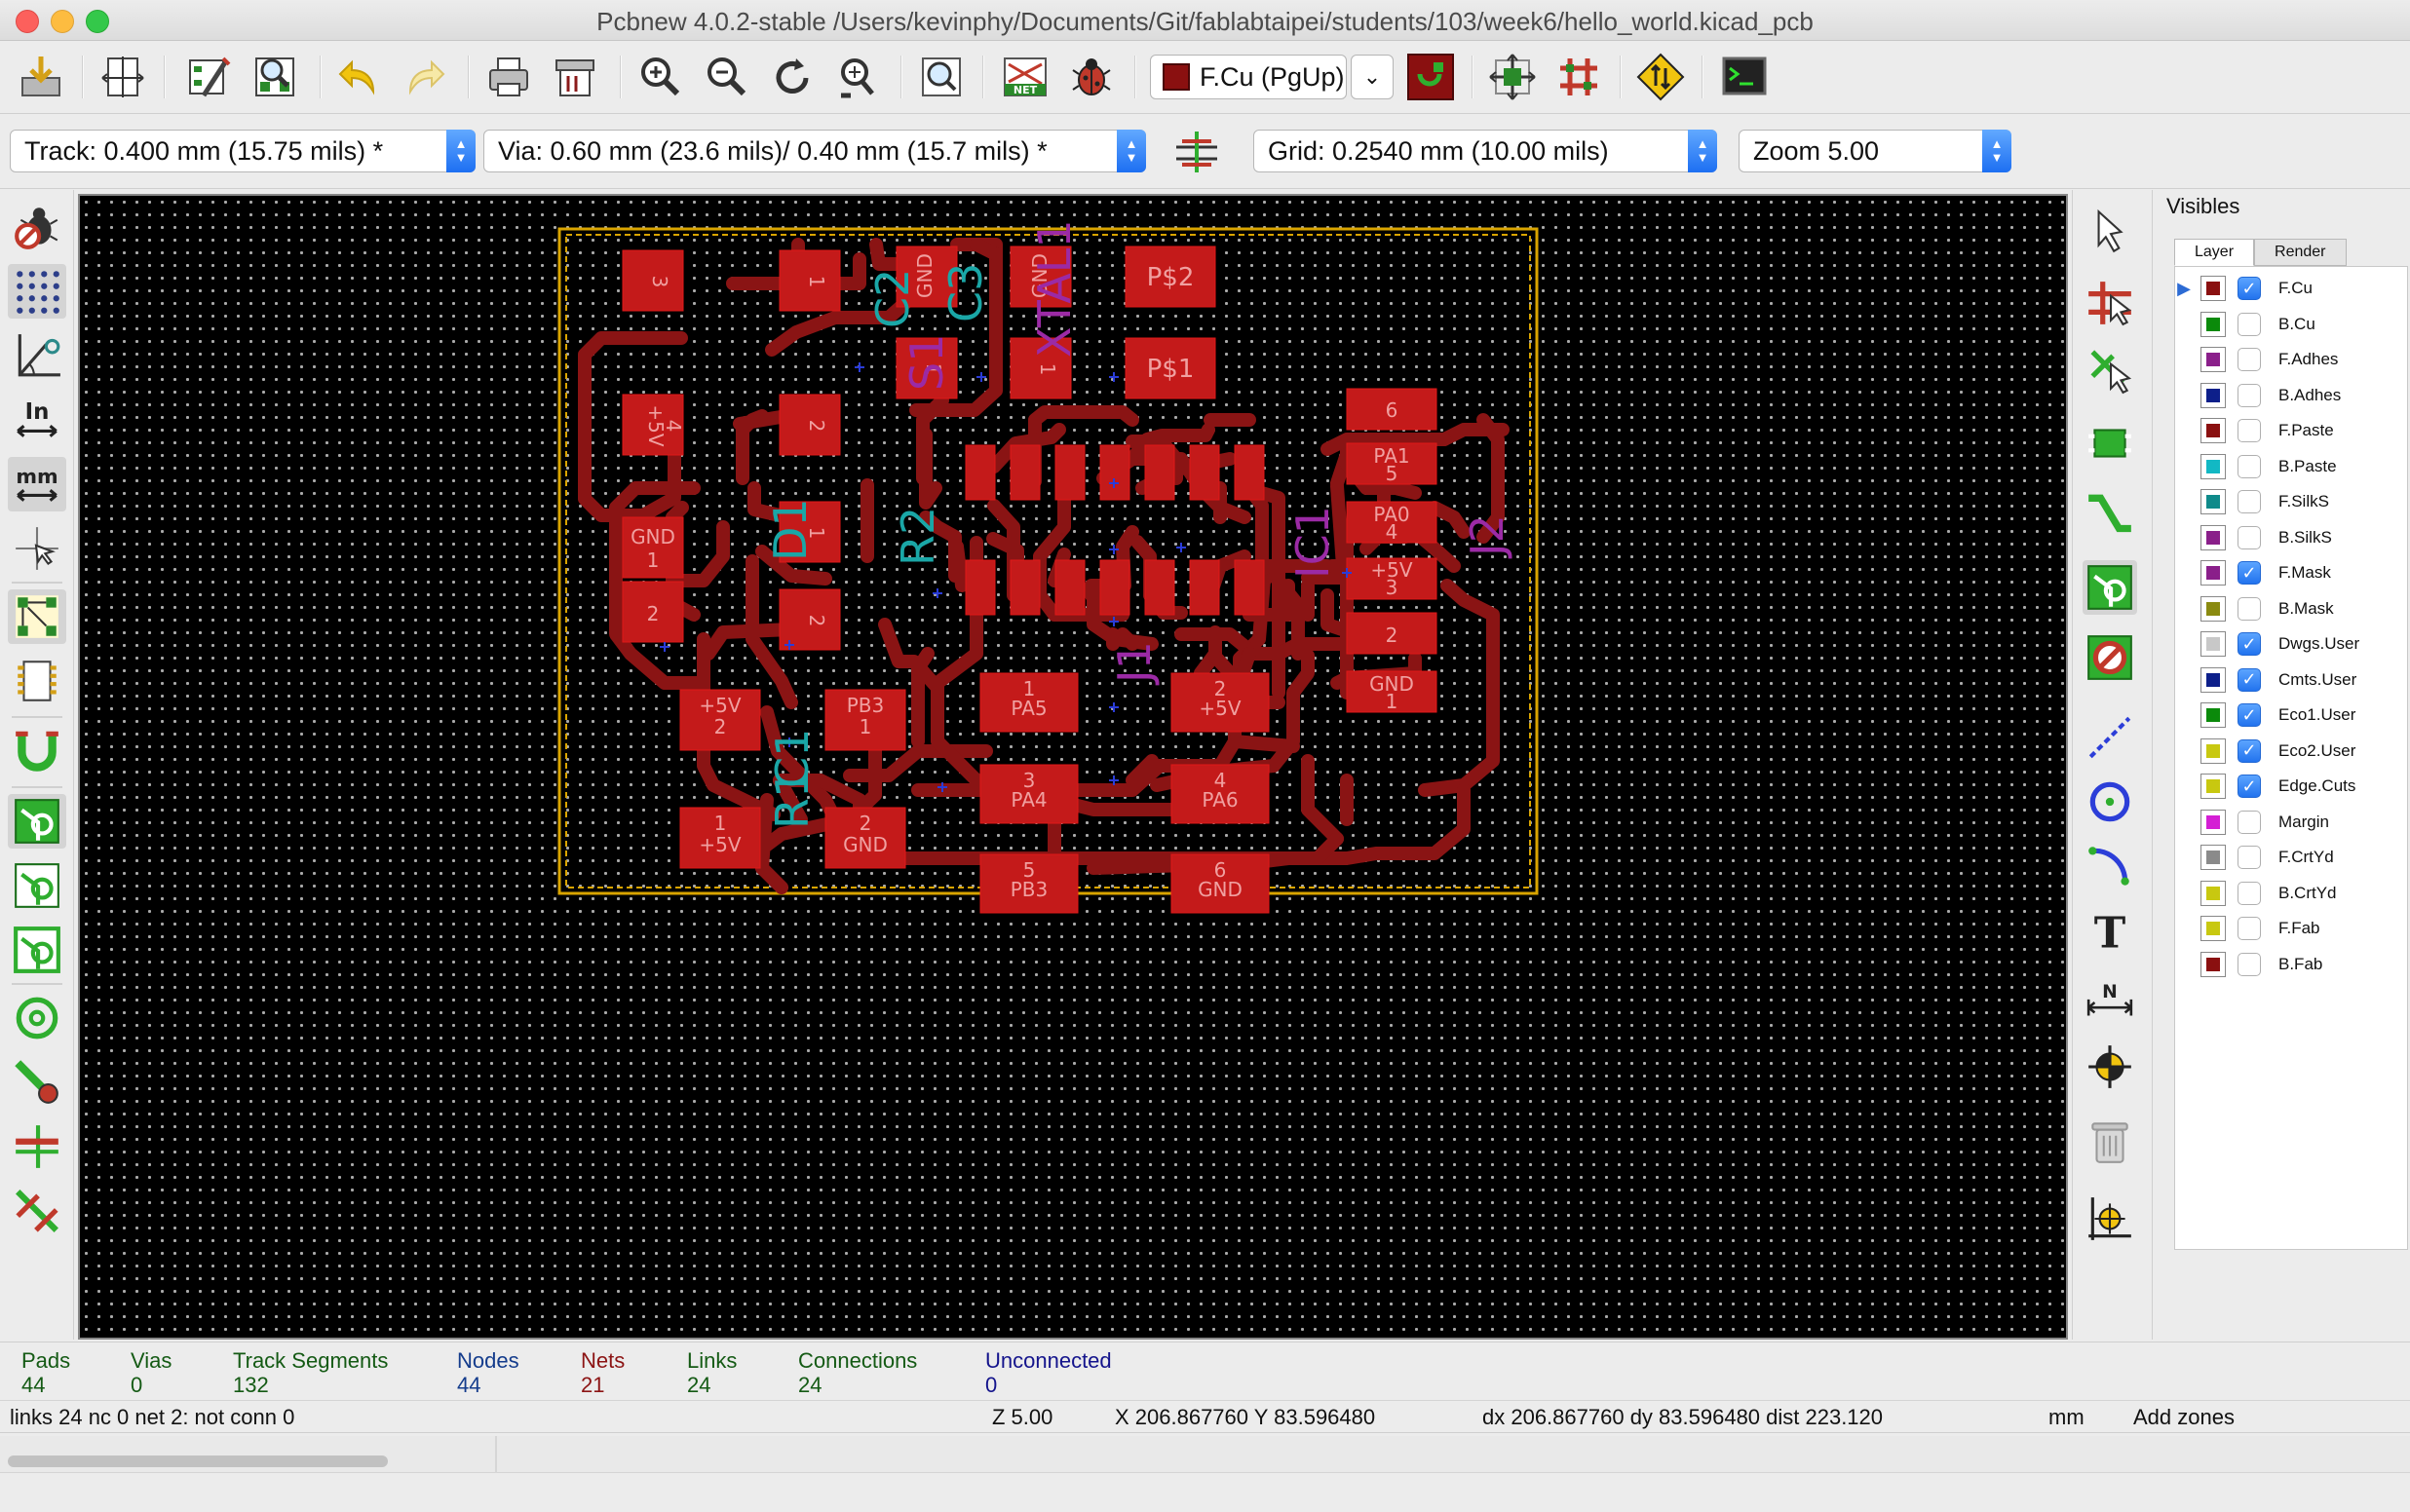 This screenshot has height=1512, width=2410. I want to click on microwave-icon, so click(1512, 77).